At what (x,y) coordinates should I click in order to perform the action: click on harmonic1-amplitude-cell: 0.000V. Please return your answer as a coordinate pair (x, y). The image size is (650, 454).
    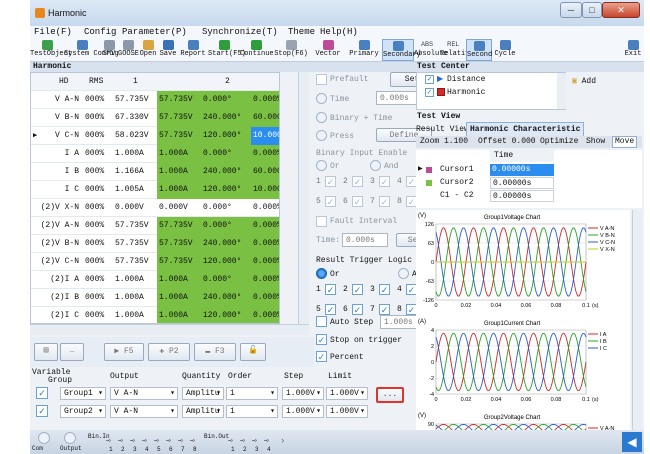
    Looking at the image, I should click on (178, 208).